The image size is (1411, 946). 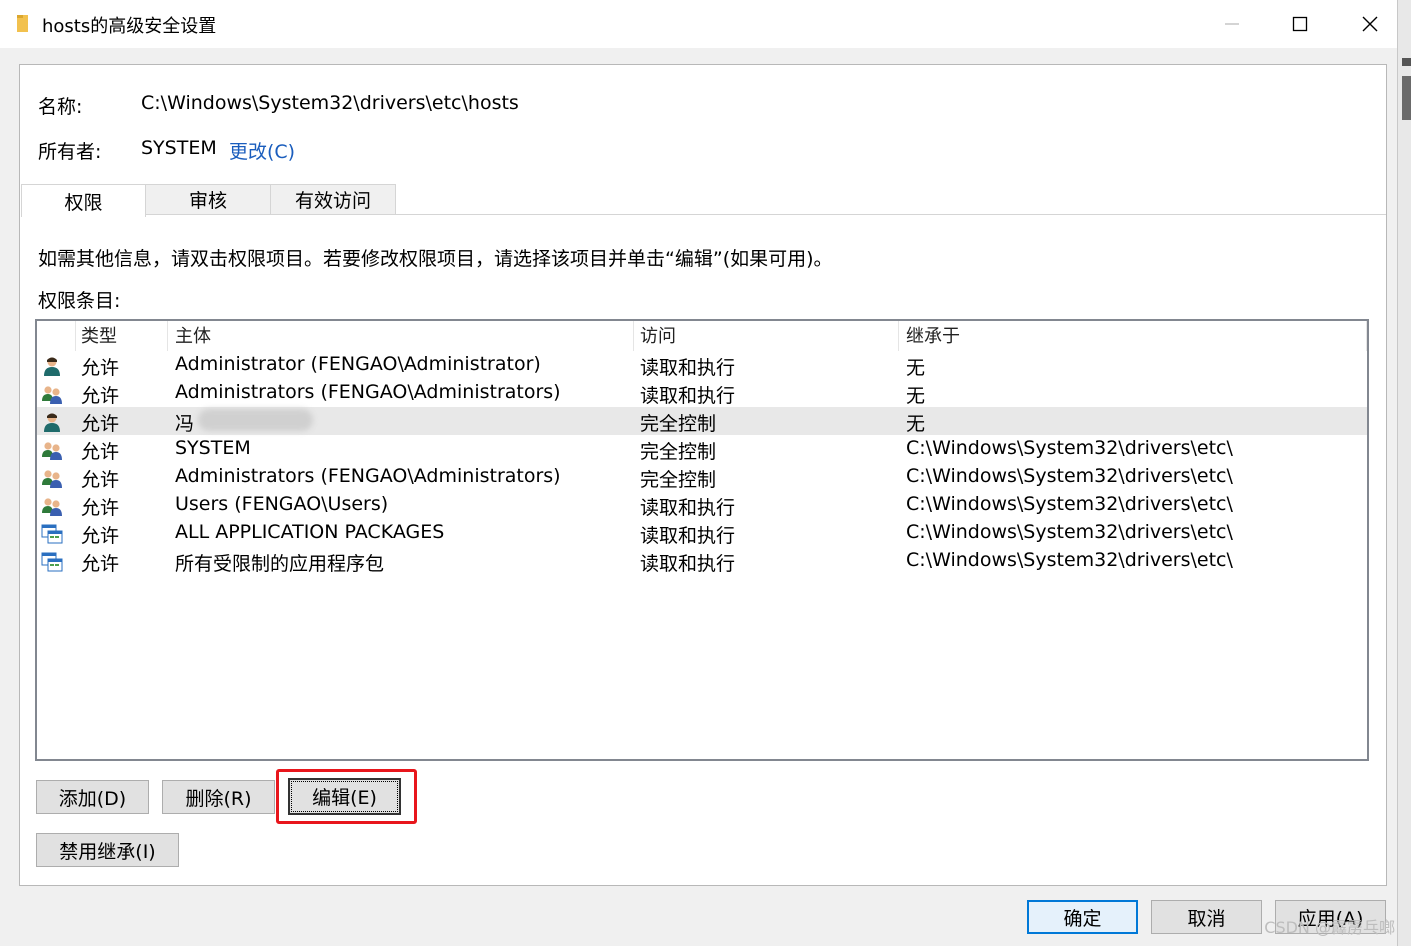 What do you see at coordinates (185, 424) in the screenshot?
I see `row-principal: 冯` at bounding box center [185, 424].